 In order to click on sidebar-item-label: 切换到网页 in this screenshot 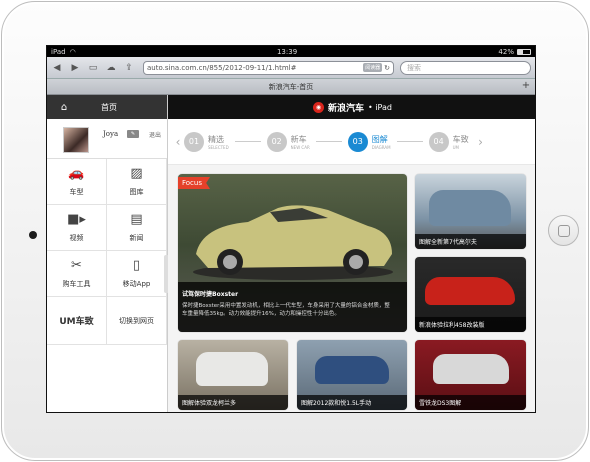, I will do `click(136, 320)`.